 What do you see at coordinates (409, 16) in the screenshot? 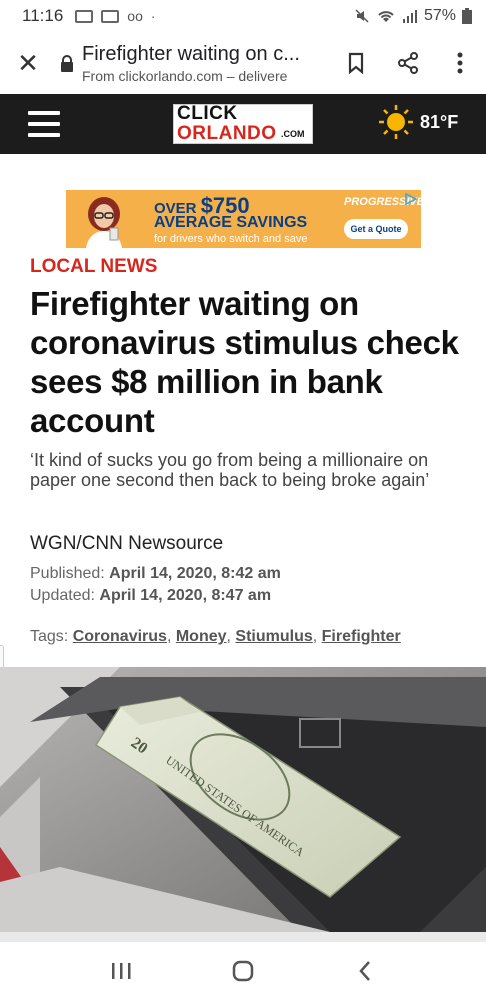
I see `signal-icon` at bounding box center [409, 16].